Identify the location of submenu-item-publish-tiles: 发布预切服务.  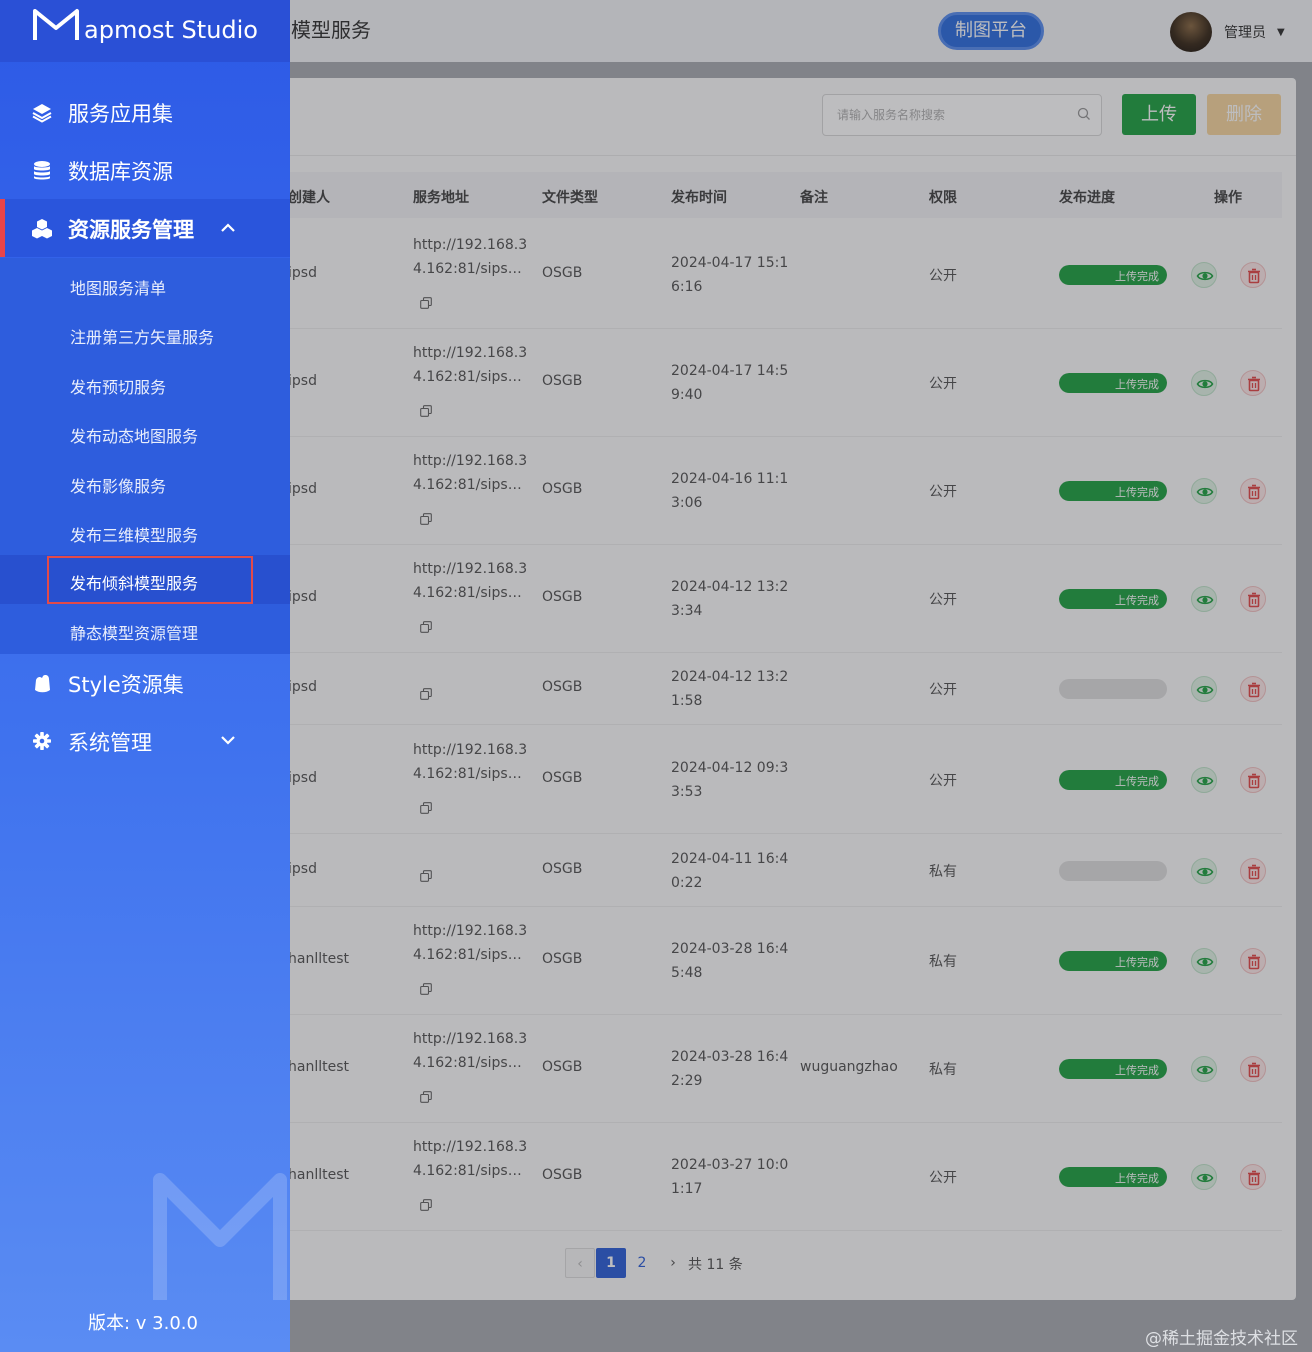
(145, 383).